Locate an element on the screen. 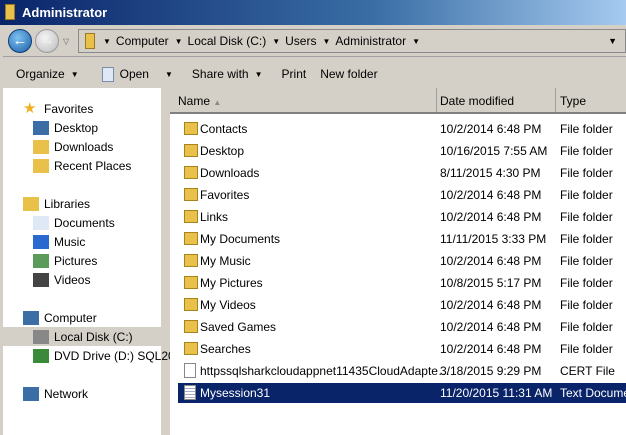 This screenshot has height=435, width=626. back-button: ← is located at coordinates (20, 41).